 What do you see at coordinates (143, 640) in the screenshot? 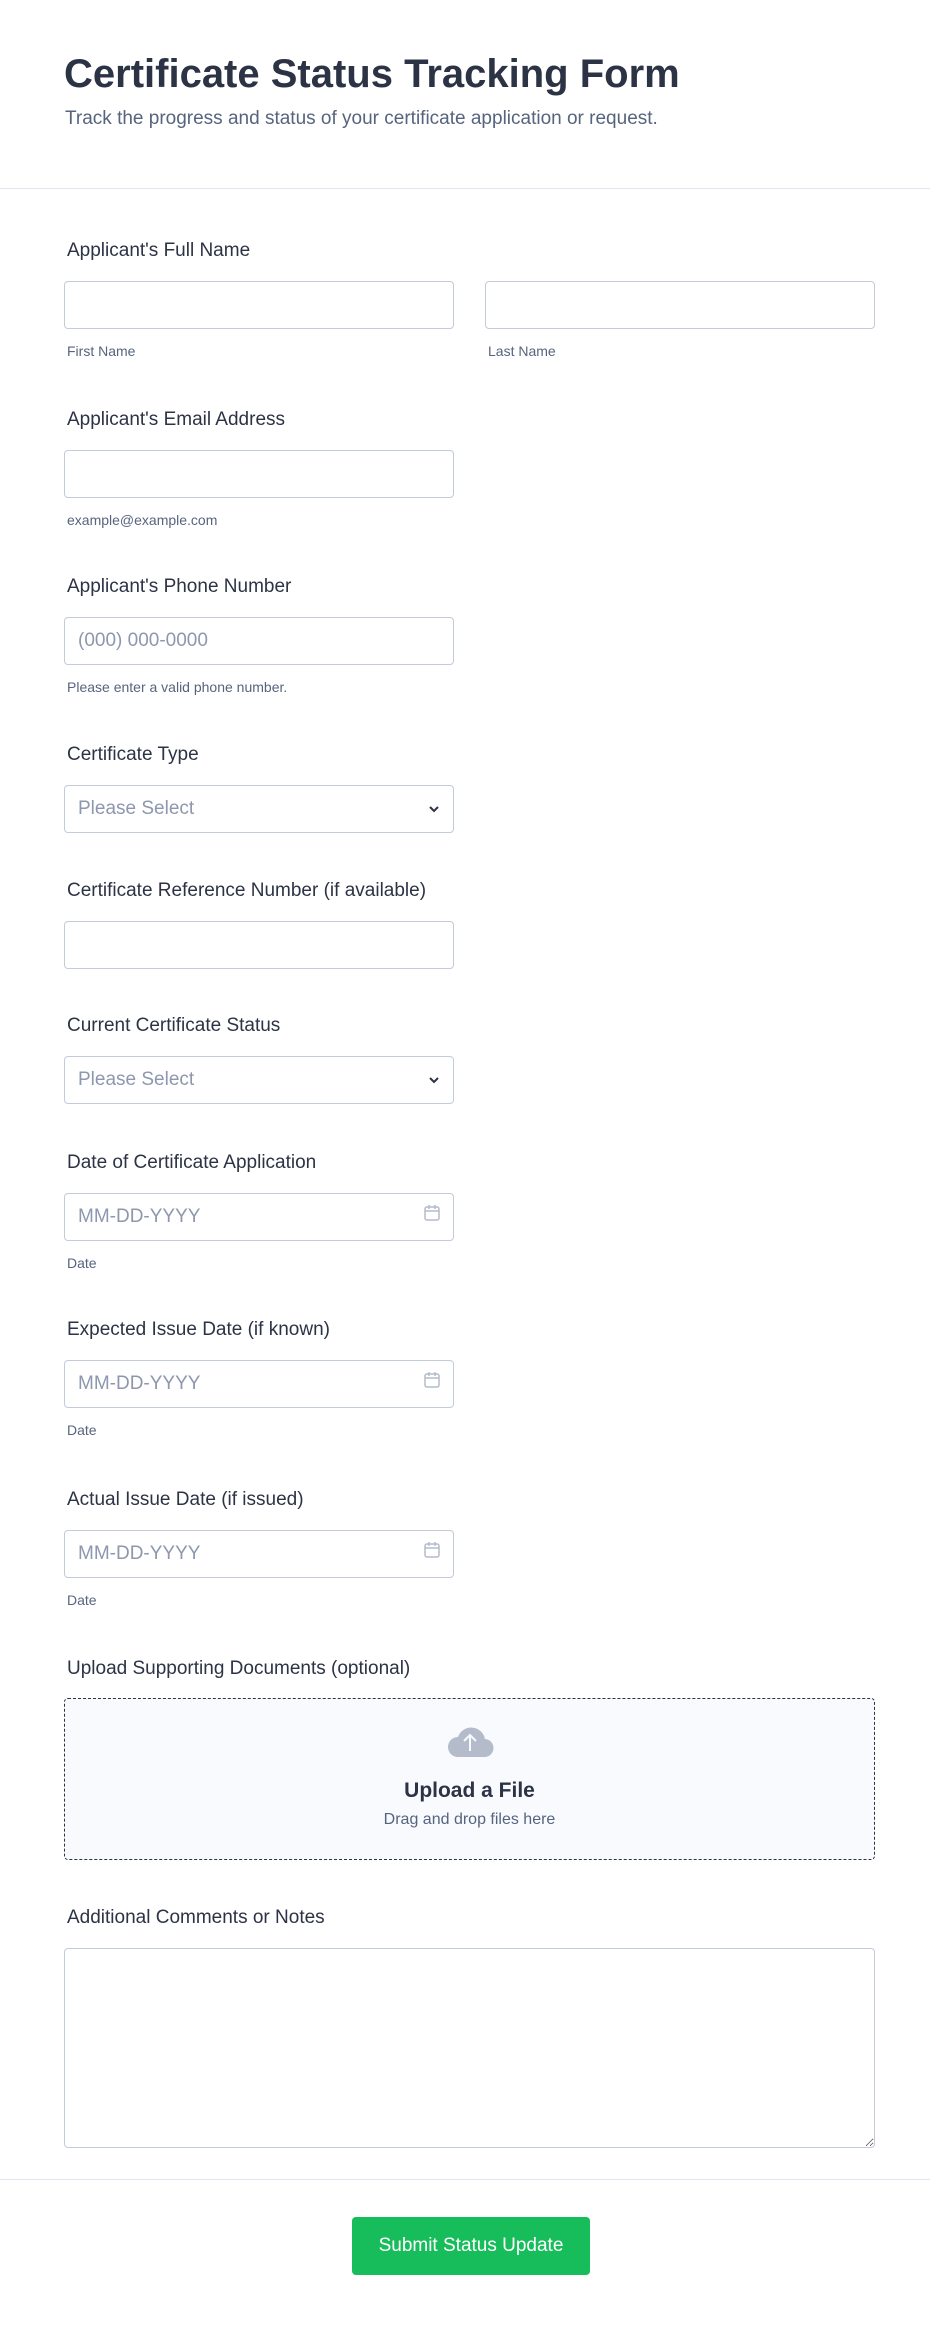
I see `phone-placeholder: (000) 000-0000` at bounding box center [143, 640].